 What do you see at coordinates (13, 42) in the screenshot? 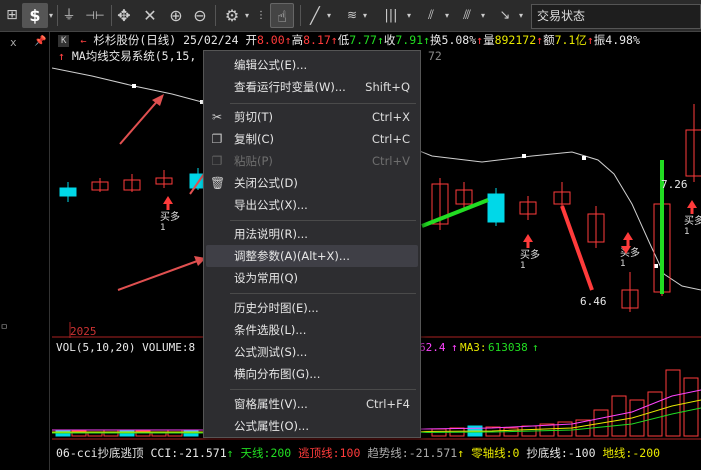
I see `close-icon: x` at bounding box center [13, 42].